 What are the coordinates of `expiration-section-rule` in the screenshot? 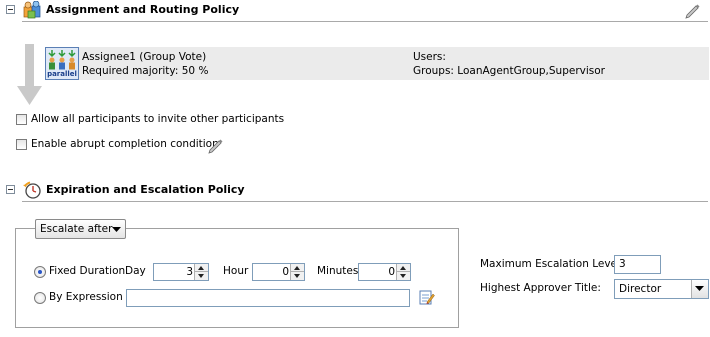 It's located at (365, 201).